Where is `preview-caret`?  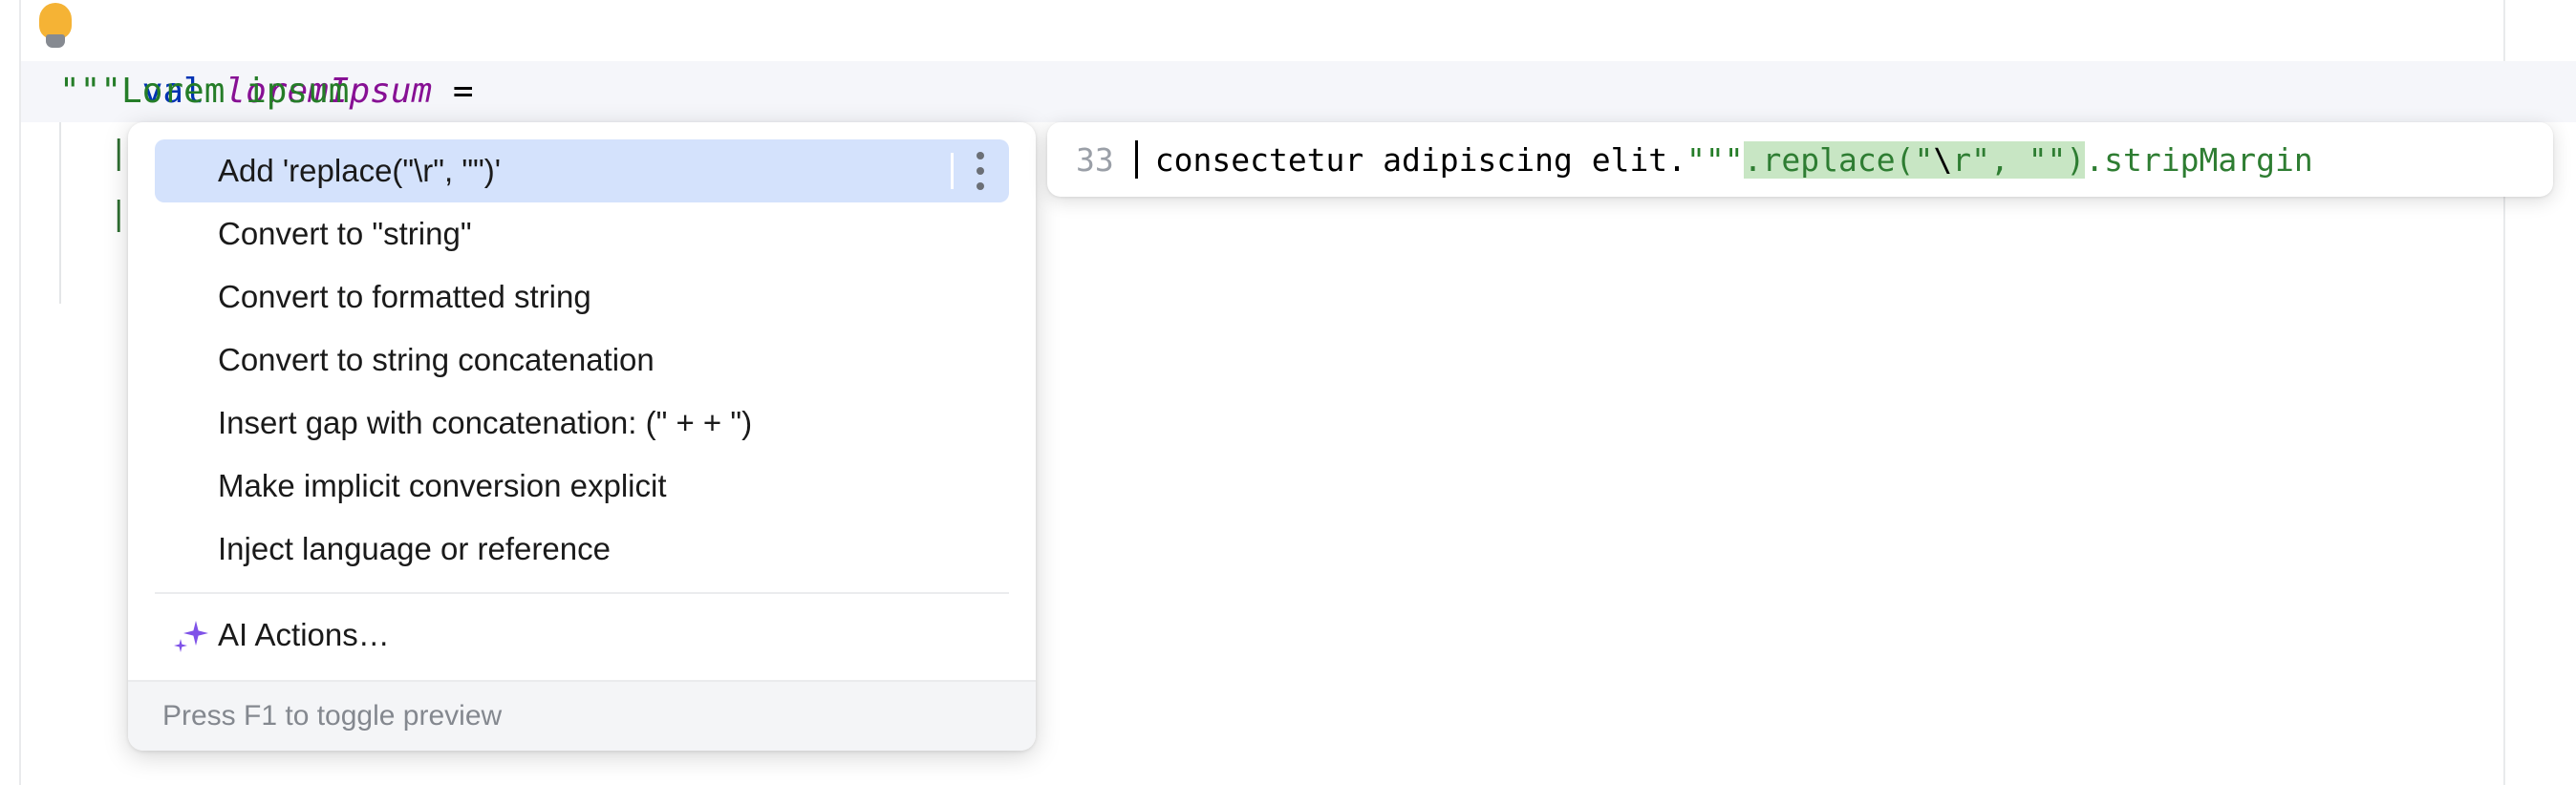
preview-caret is located at coordinates (1136, 159).